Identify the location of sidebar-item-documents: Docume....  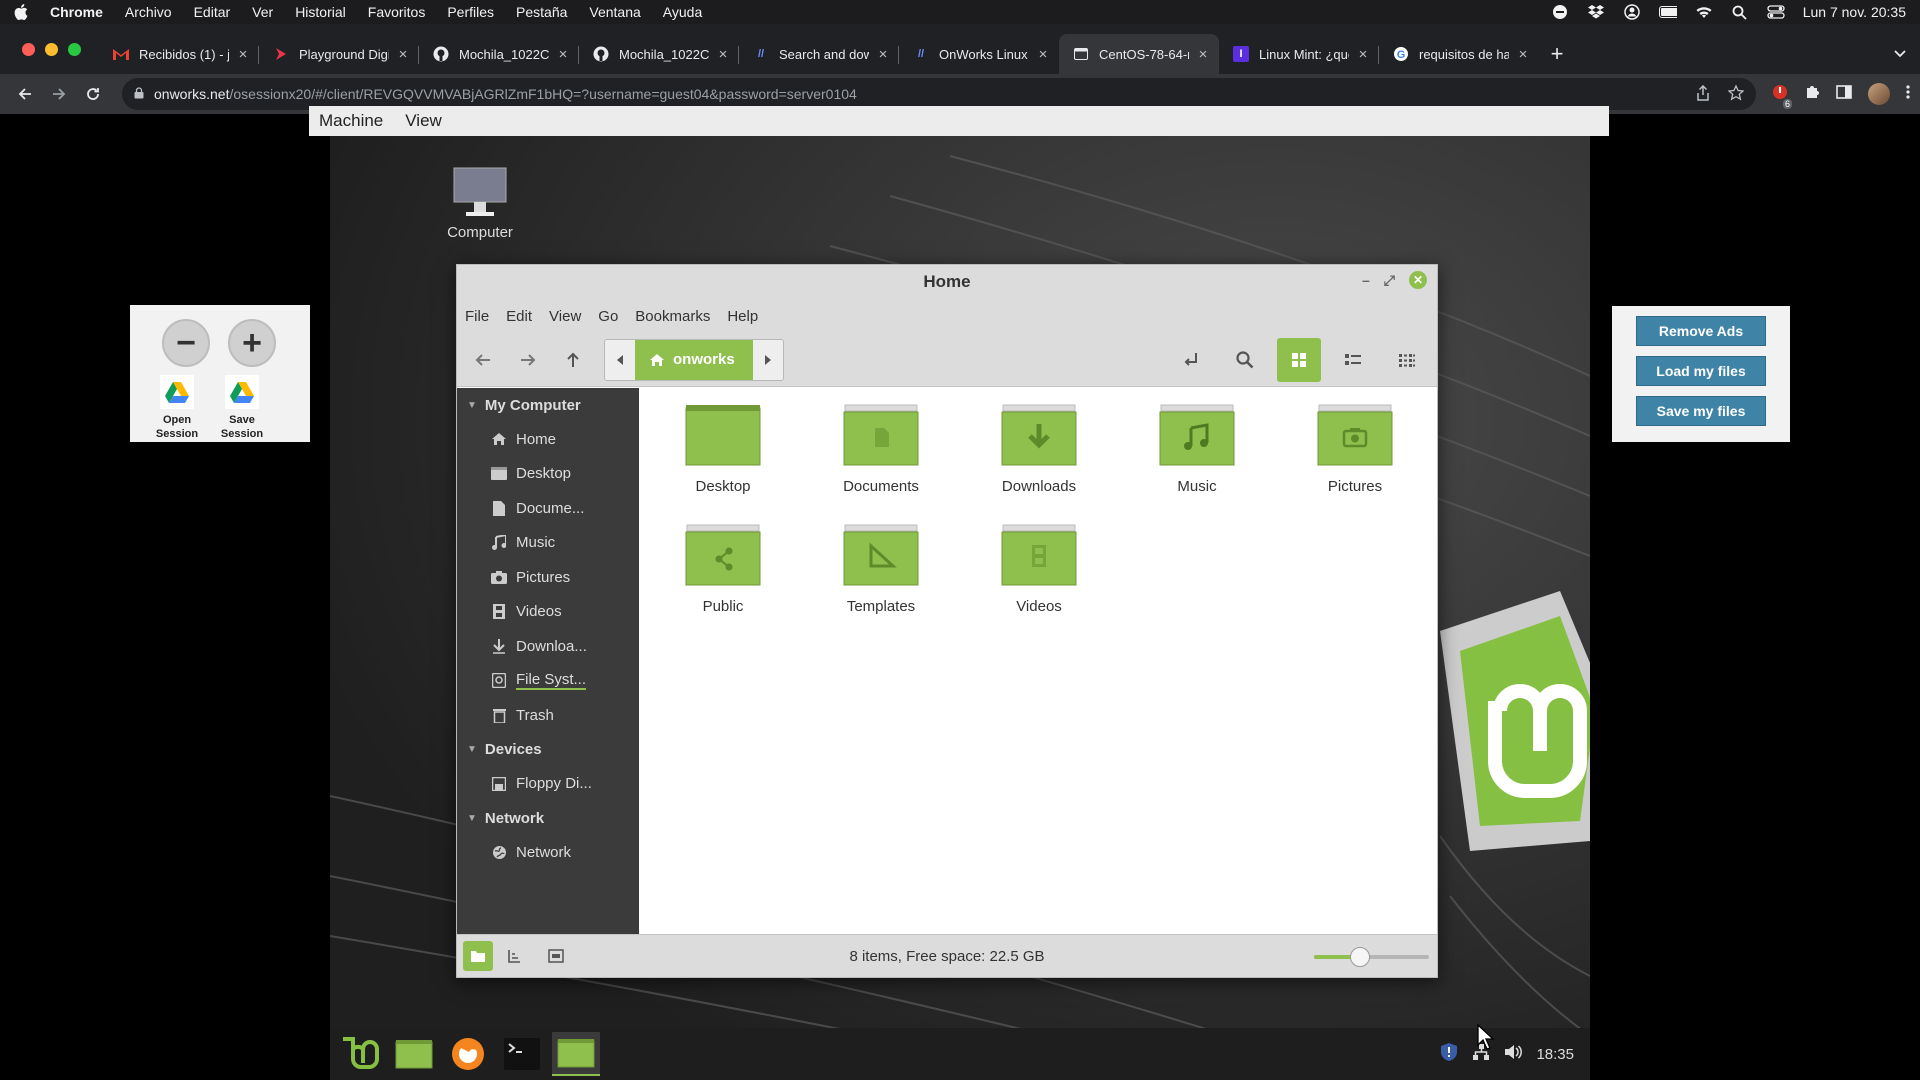
(548, 508).